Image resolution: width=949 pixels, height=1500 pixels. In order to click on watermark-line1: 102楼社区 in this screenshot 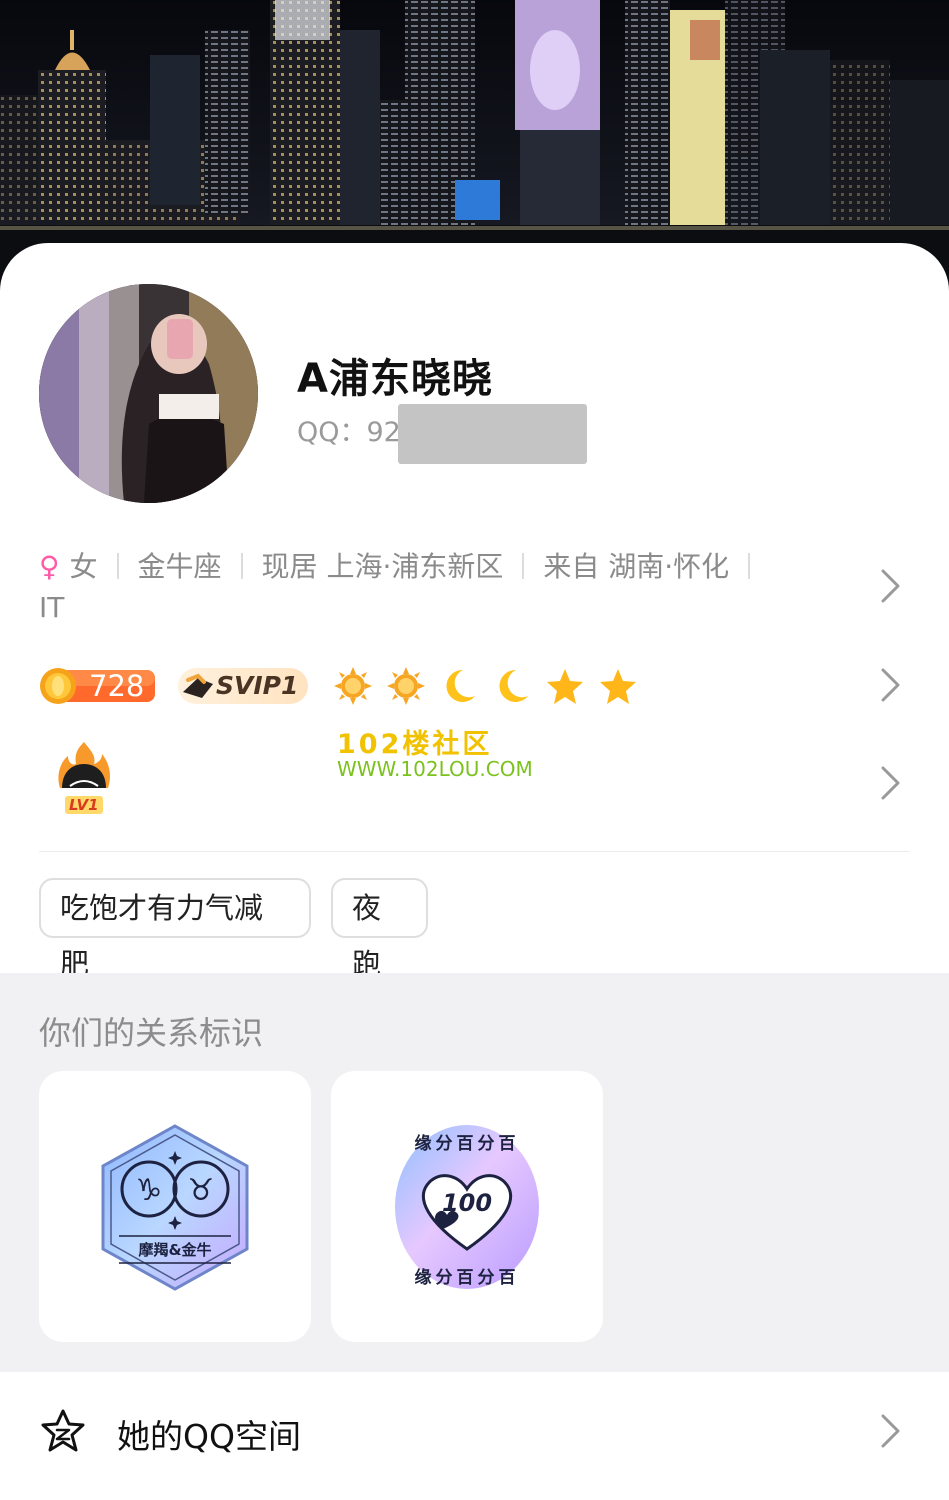, I will do `click(415, 744)`.